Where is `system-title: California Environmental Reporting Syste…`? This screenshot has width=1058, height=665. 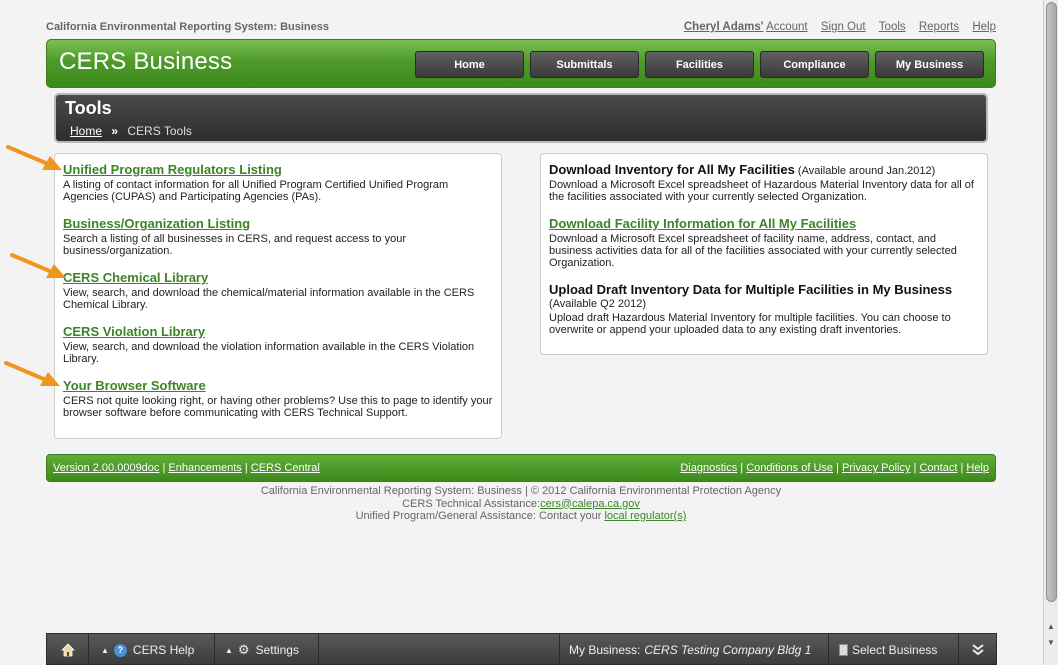
system-title: California Environmental Reporting Syste… is located at coordinates (188, 27).